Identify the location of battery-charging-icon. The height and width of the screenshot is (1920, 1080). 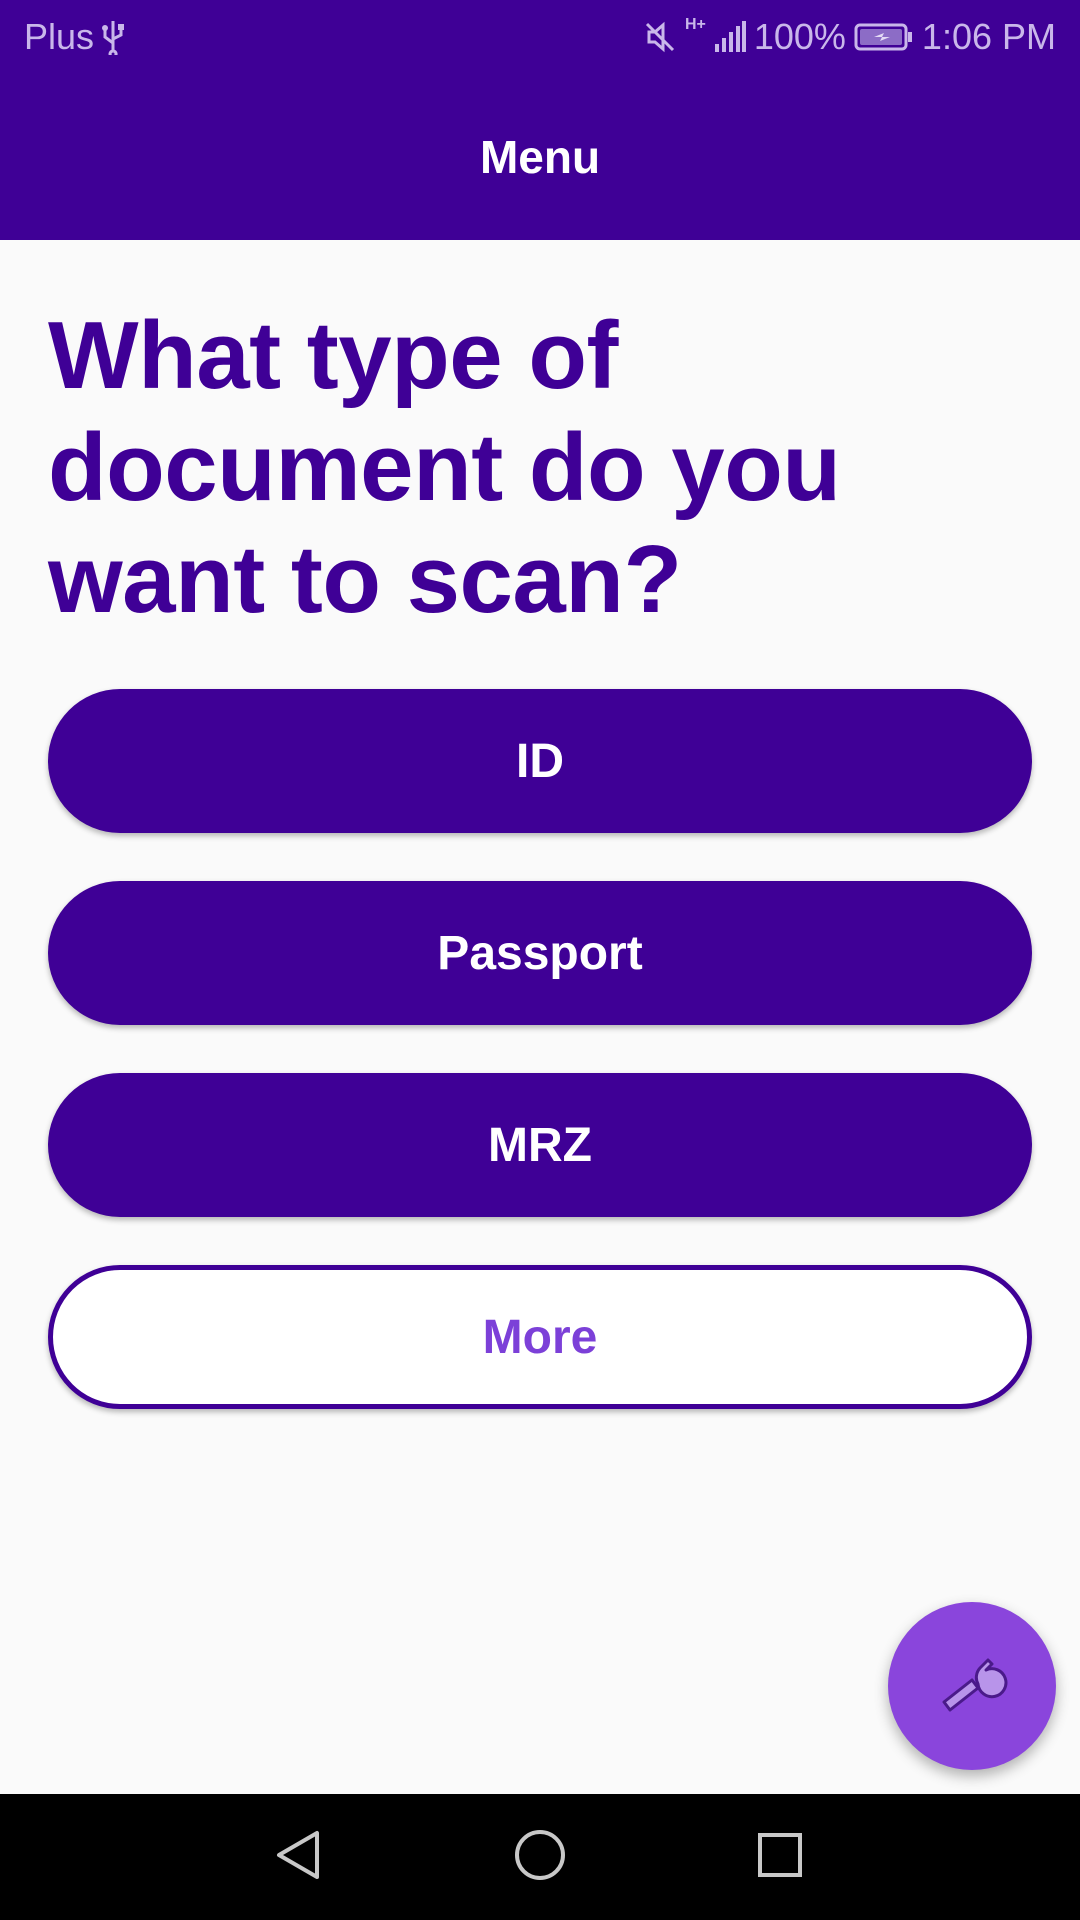
(884, 37).